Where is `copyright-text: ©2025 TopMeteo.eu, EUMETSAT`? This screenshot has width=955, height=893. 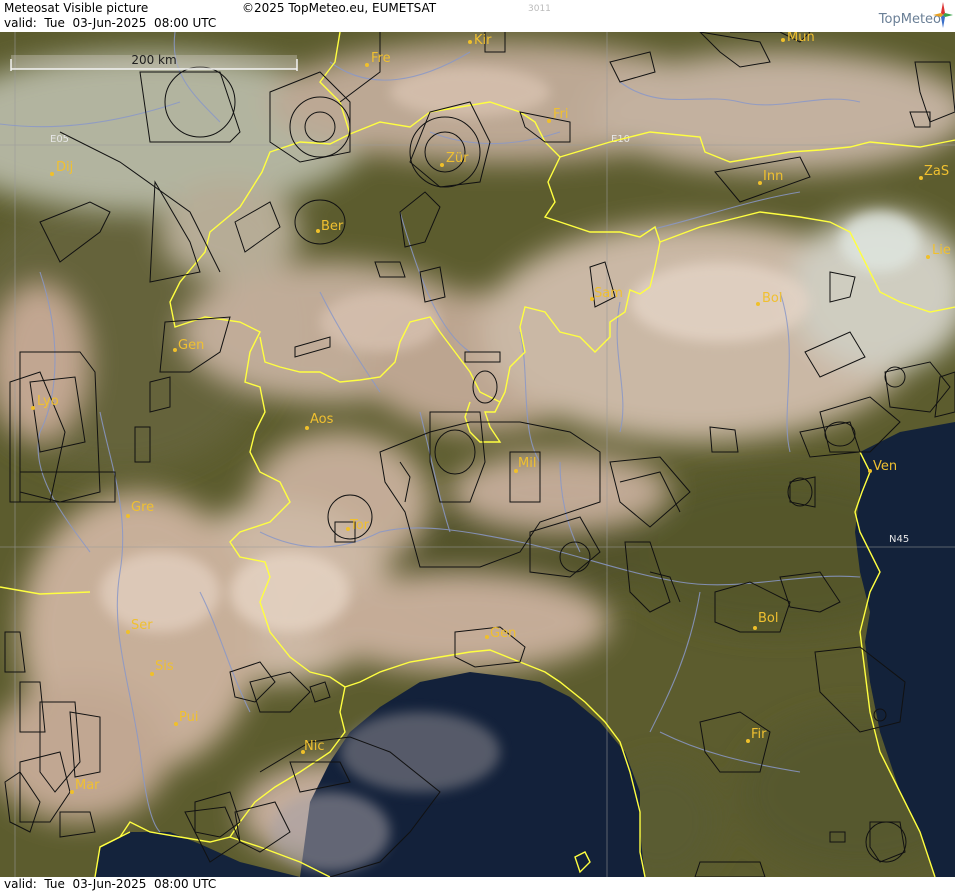 copyright-text: ©2025 TopMeteo.eu, EUMETSAT is located at coordinates (339, 8).